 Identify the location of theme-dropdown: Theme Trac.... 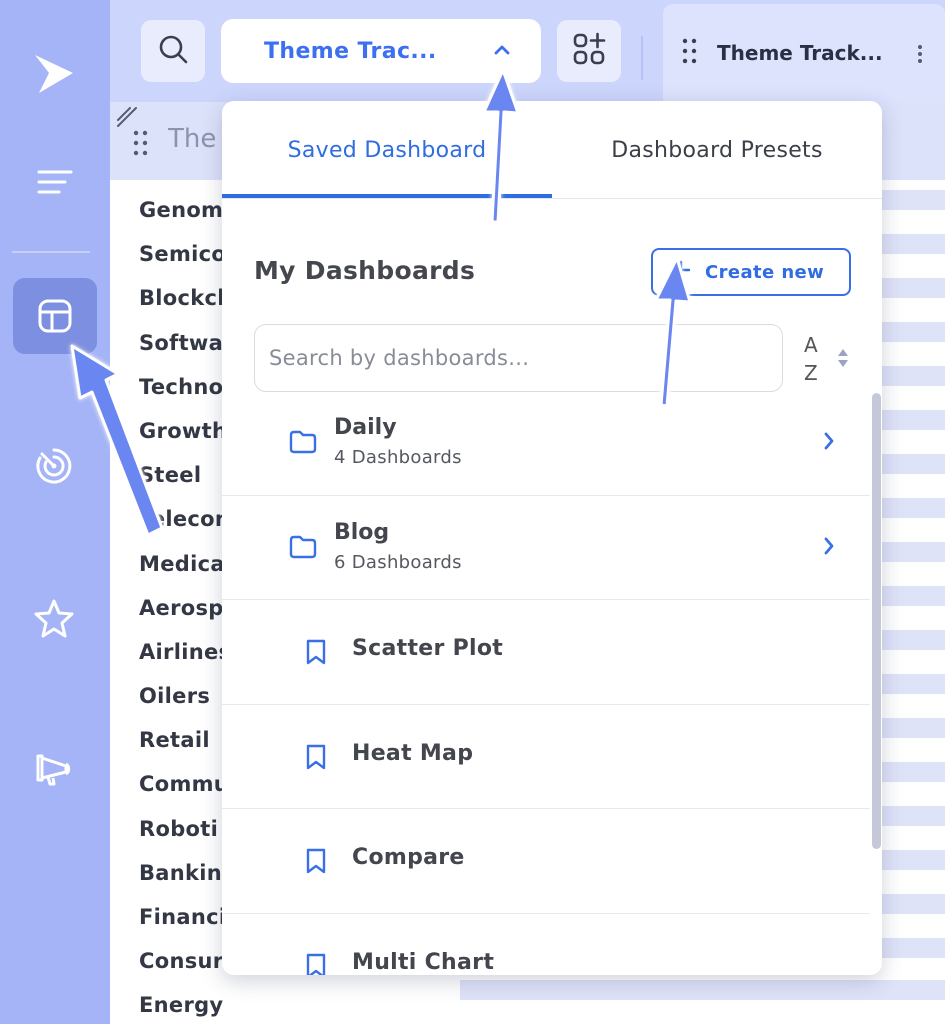
(381, 51).